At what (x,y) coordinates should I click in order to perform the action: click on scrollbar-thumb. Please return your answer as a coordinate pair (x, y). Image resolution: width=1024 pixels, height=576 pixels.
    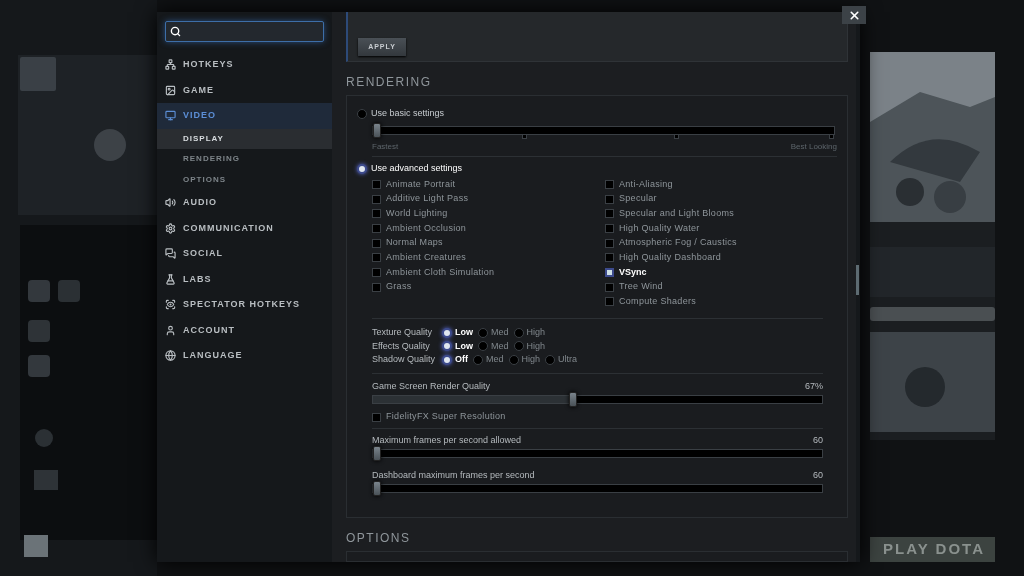
    Looking at the image, I should click on (857, 280).